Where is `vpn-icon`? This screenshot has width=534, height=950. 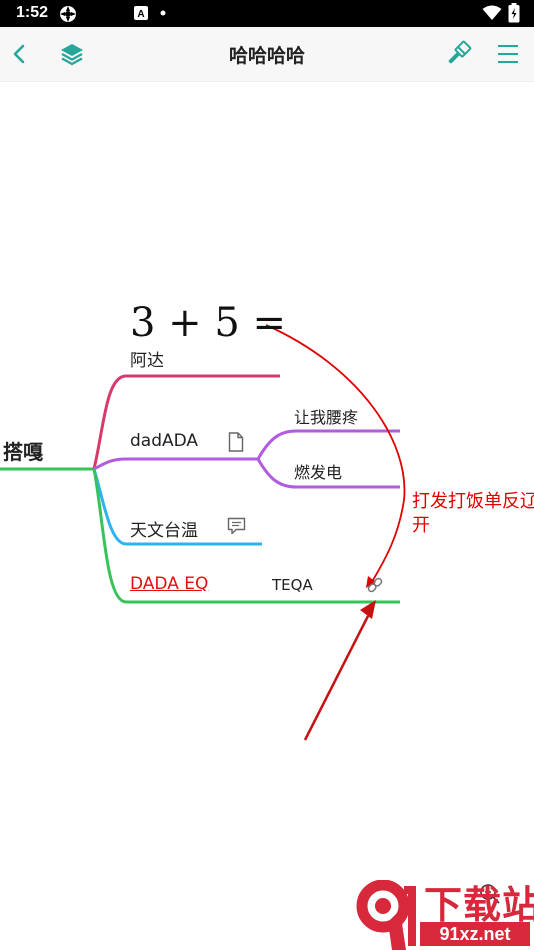 vpn-icon is located at coordinates (68, 14).